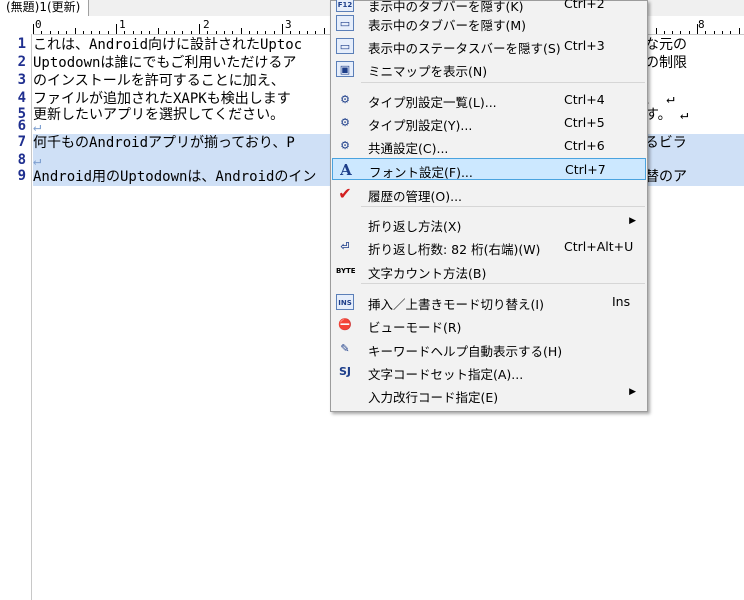 This screenshot has width=744, height=600. I want to click on menu-item-label: ビューモード(R), so click(415, 327).